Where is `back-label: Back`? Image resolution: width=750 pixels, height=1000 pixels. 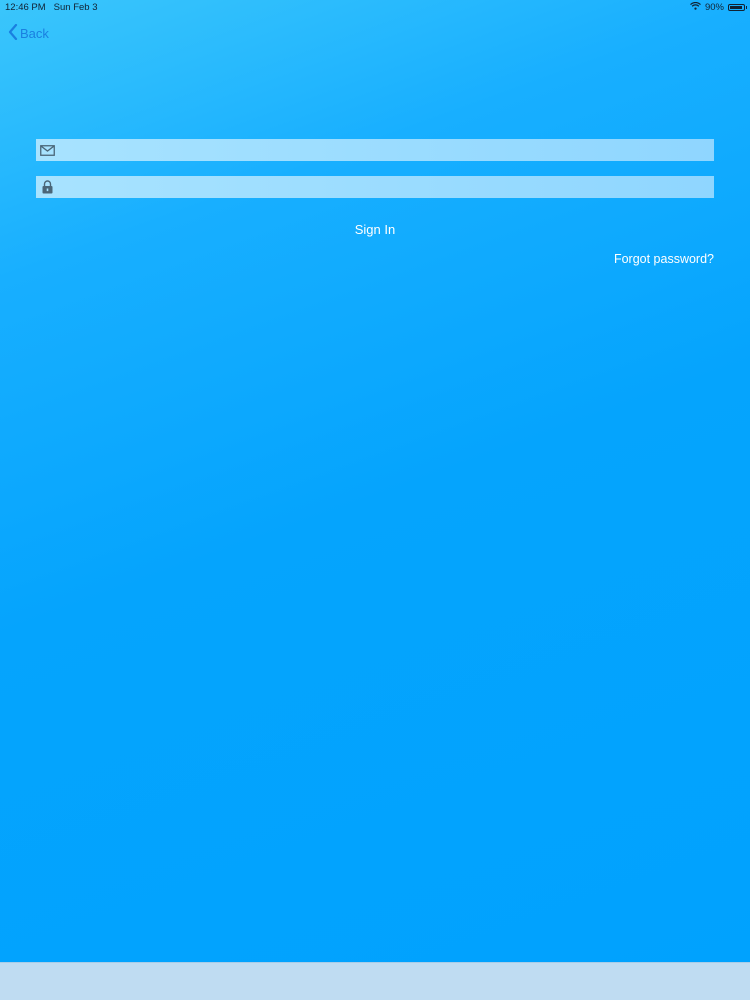 back-label: Back is located at coordinates (34, 33).